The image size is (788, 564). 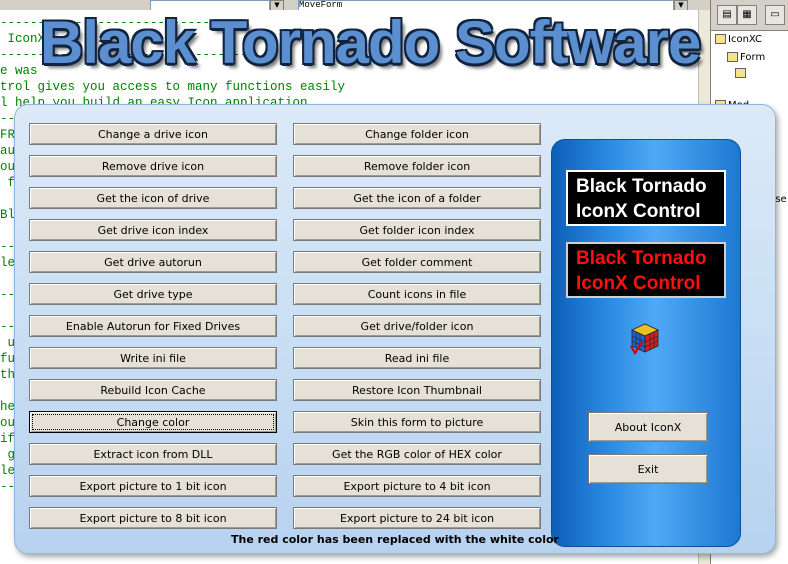 I want to click on code-line: f, so click(x=8, y=183).